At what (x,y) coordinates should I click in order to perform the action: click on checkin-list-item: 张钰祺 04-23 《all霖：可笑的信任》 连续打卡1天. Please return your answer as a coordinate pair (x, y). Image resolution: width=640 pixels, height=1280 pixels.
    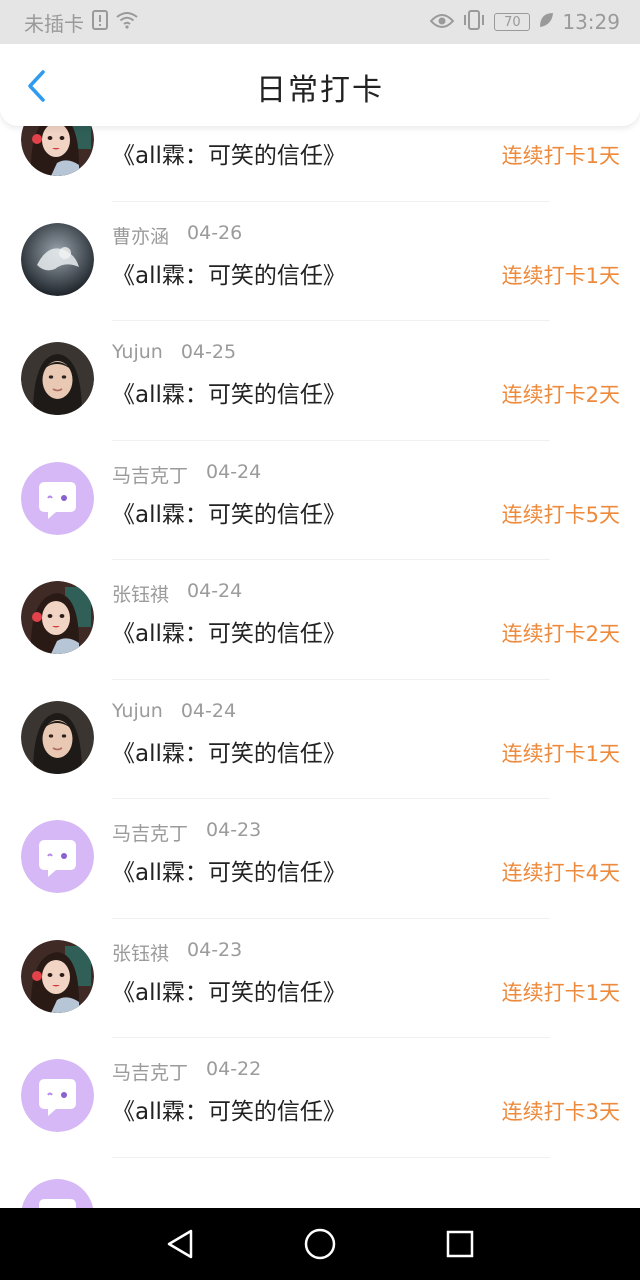
    Looking at the image, I should click on (320, 979).